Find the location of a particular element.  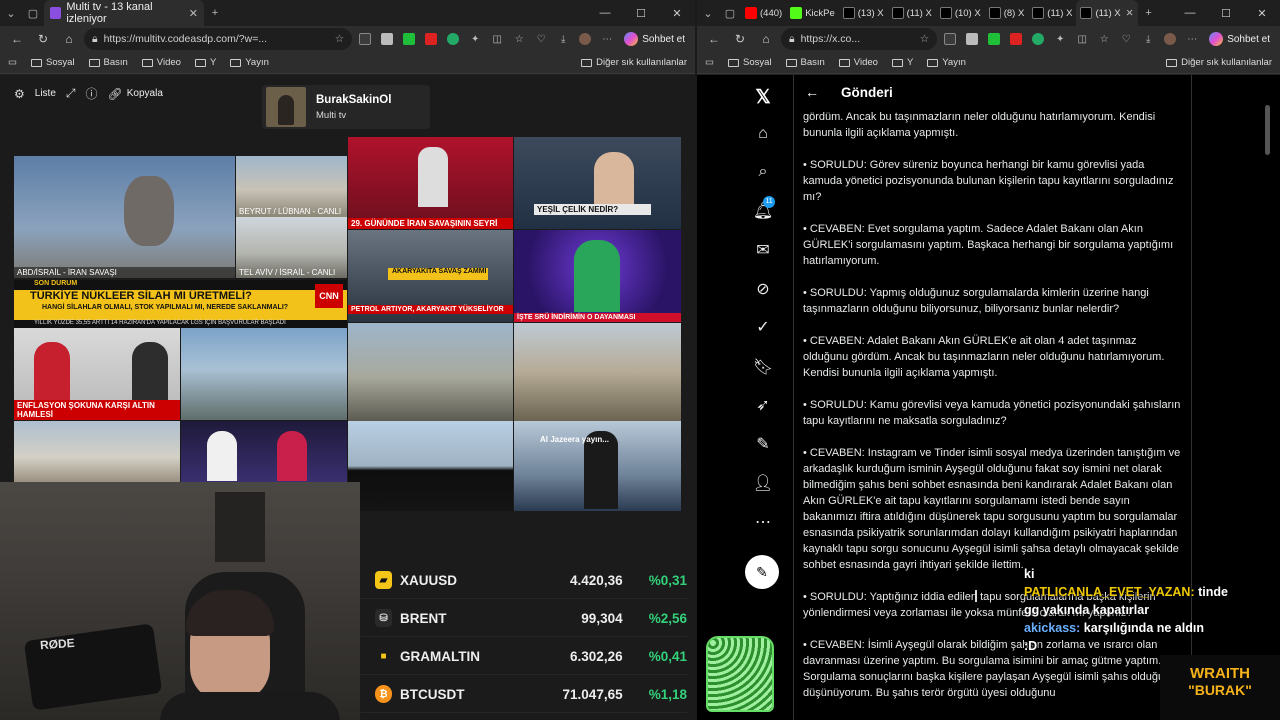

minimize-icon: — is located at coordinates (1190, 13).